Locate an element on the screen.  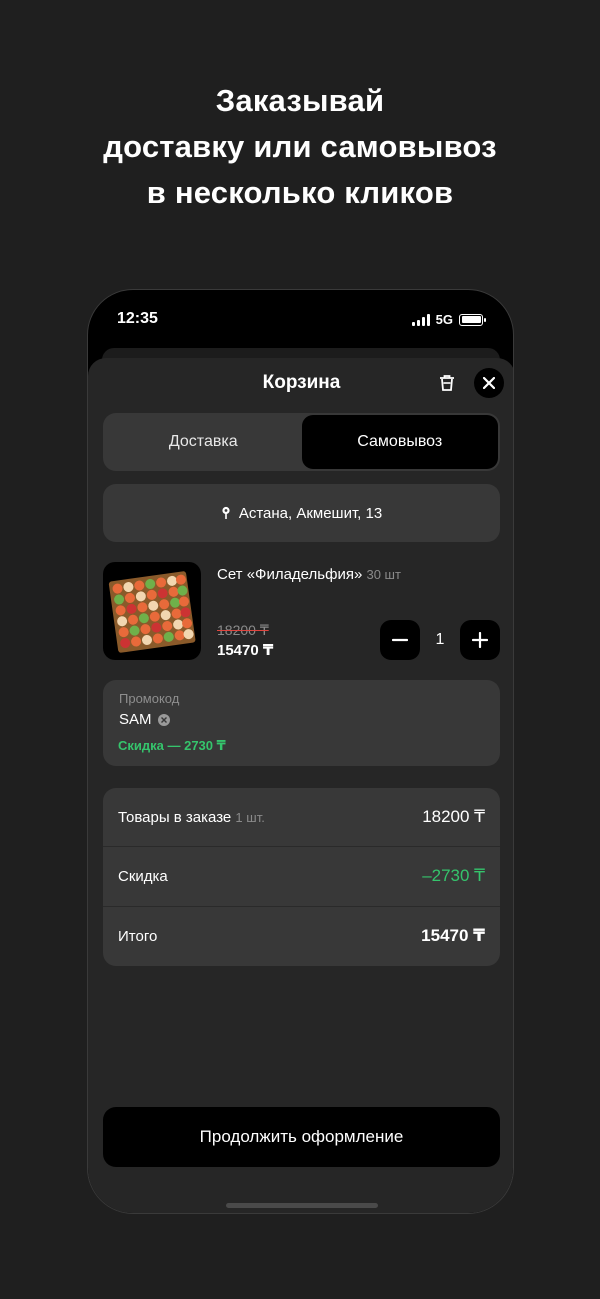
headline-line-2: доставку или самовывоз is located at coordinates (300, 146).